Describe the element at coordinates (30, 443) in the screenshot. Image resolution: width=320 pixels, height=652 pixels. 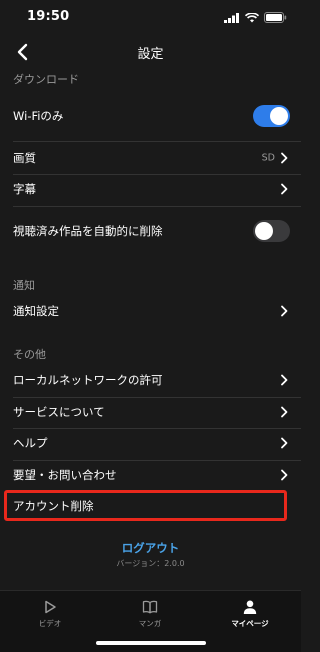
I see `help-label: ヘルプ` at that location.